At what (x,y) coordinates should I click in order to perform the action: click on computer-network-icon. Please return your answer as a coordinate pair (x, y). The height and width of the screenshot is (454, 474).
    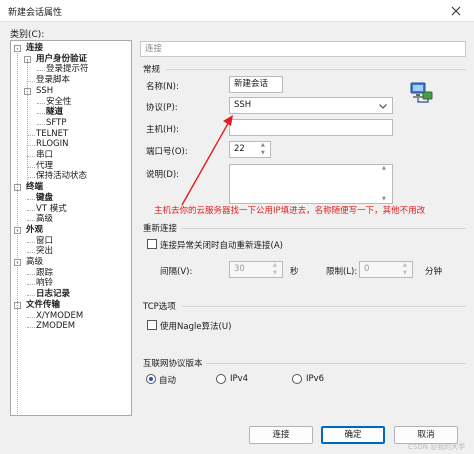
    Looking at the image, I should click on (421, 92).